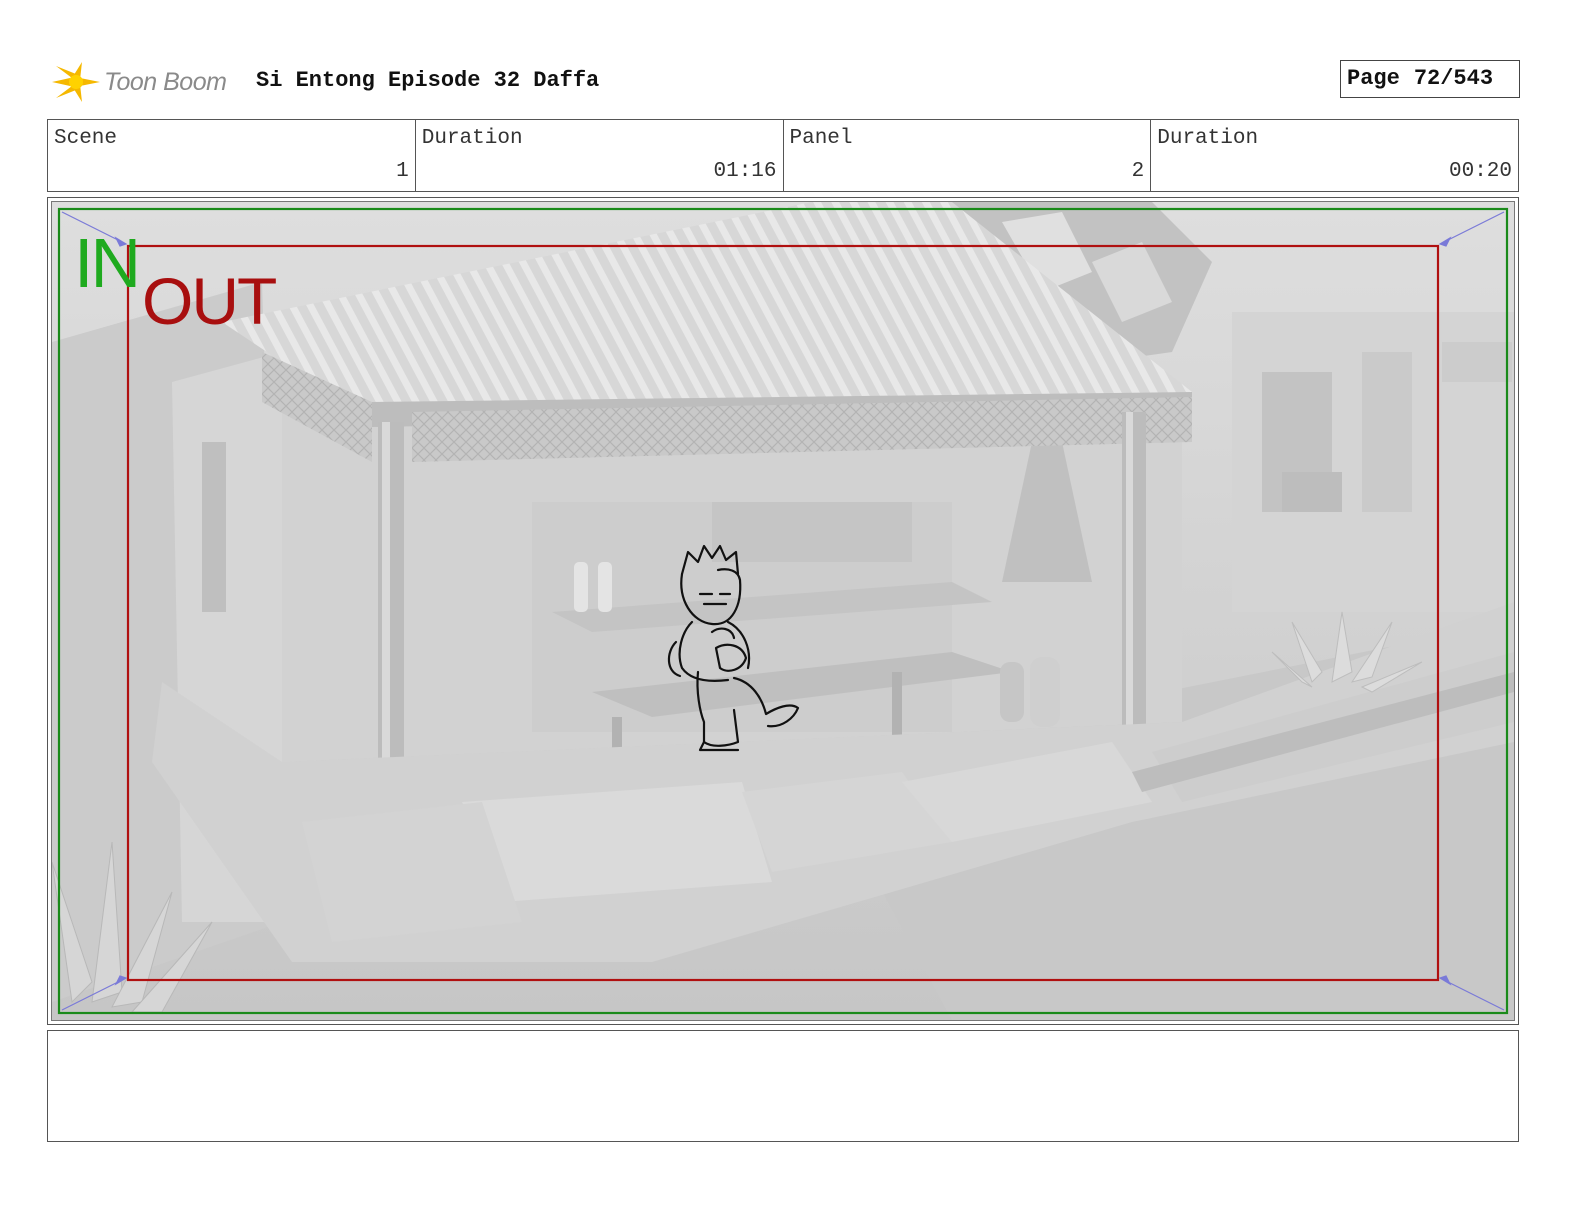 The width and height of the screenshot is (1584, 1224). I want to click on panel-duration-label: Duration, so click(1208, 138).